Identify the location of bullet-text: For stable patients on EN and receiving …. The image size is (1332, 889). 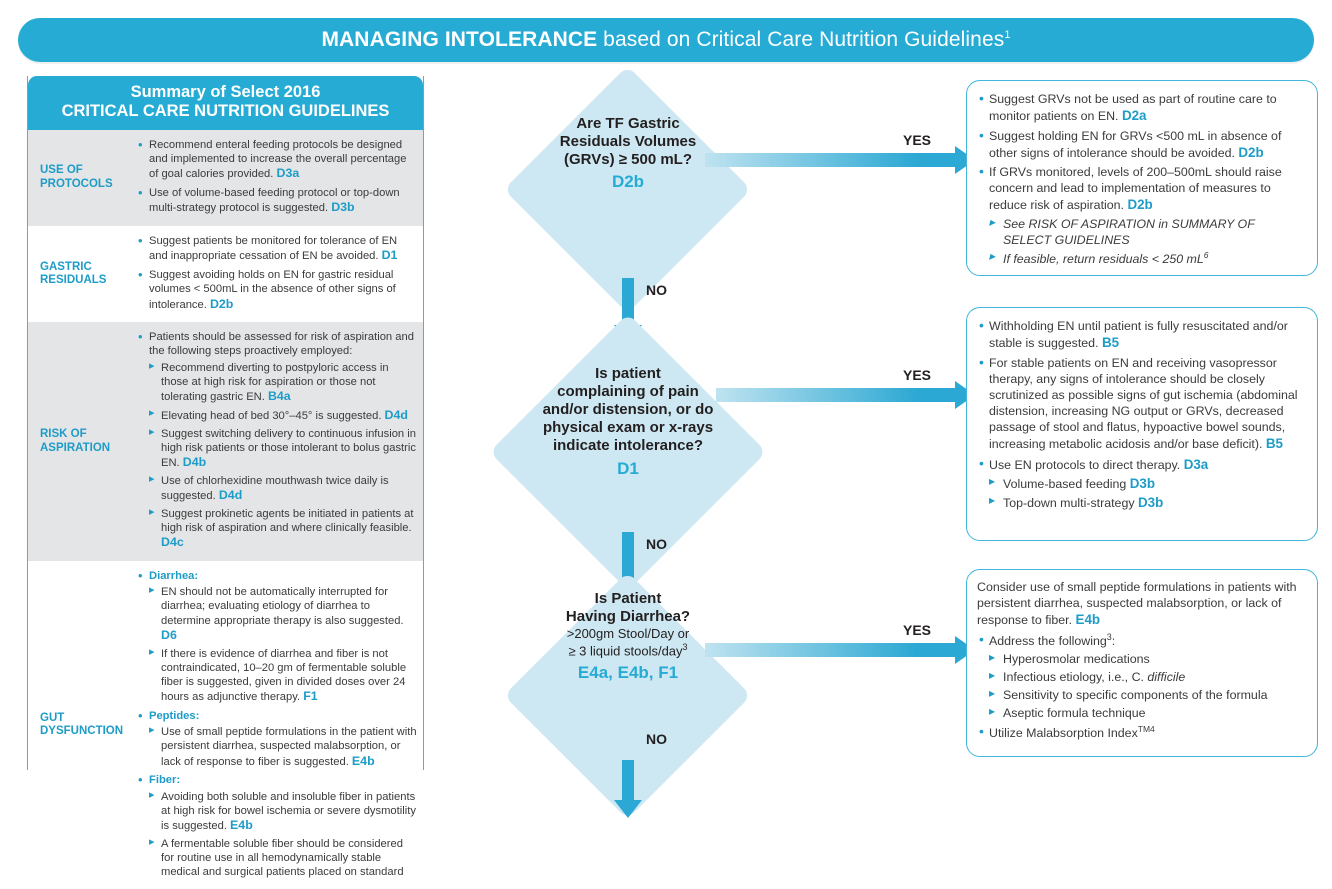
(1143, 403).